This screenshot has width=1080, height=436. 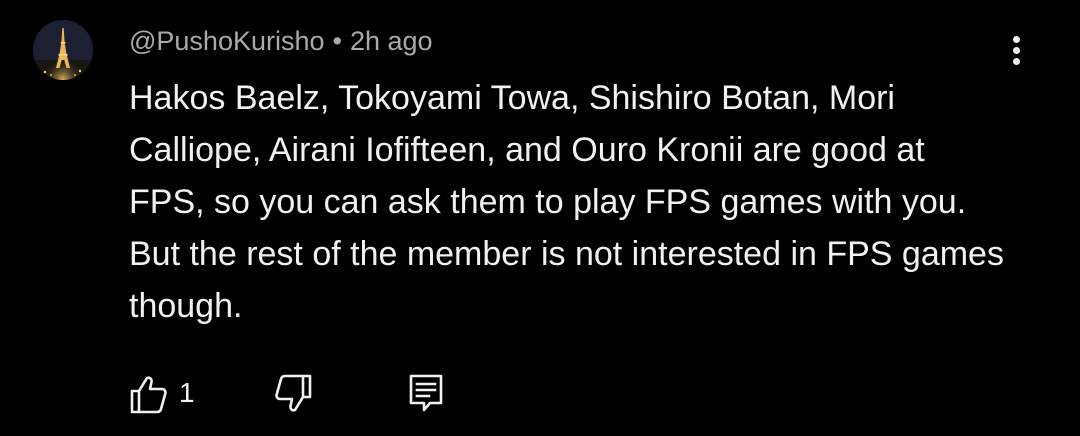 I want to click on comment-header: @PushoKurisho • 2h ago, so click(x=281, y=41).